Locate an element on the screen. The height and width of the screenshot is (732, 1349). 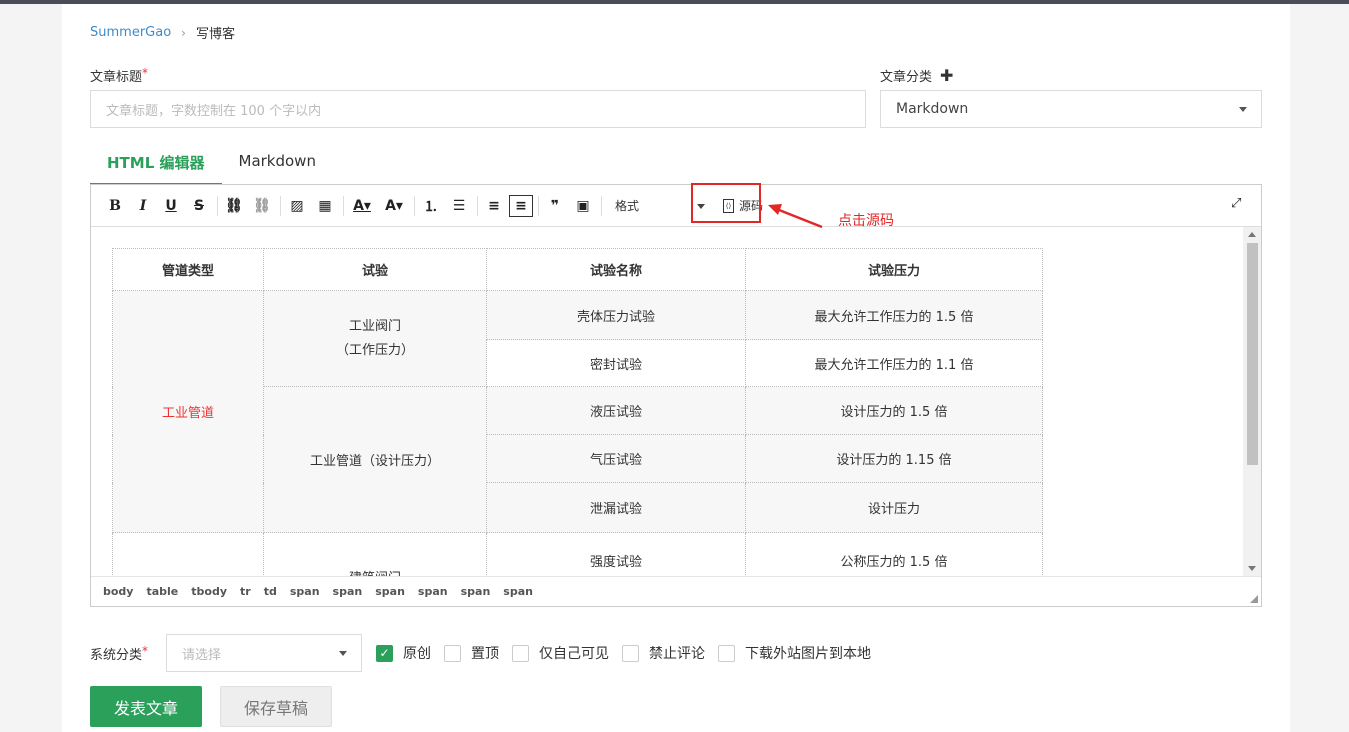
test-name-cell: 强度试验 is located at coordinates (616, 554).